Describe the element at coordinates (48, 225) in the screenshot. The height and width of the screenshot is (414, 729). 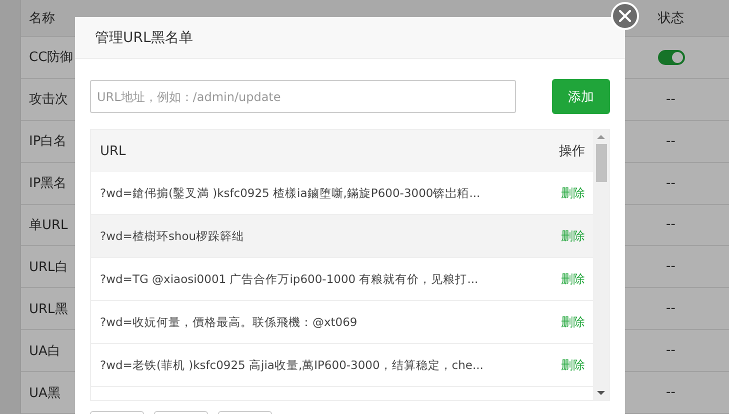
I see `table-cell: 单URL` at that location.